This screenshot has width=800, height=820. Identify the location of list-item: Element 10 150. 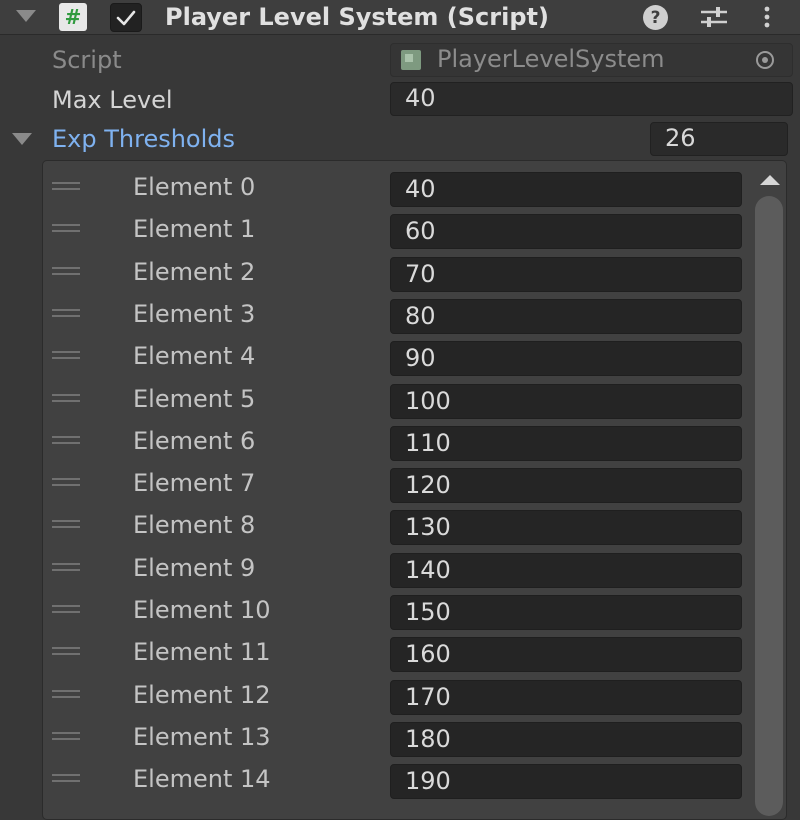
(415, 613).